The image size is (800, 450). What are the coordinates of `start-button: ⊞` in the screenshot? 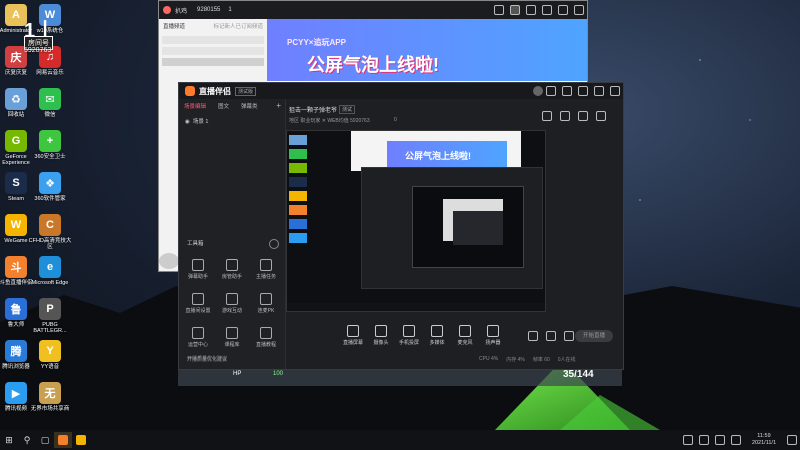 It's located at (9, 440).